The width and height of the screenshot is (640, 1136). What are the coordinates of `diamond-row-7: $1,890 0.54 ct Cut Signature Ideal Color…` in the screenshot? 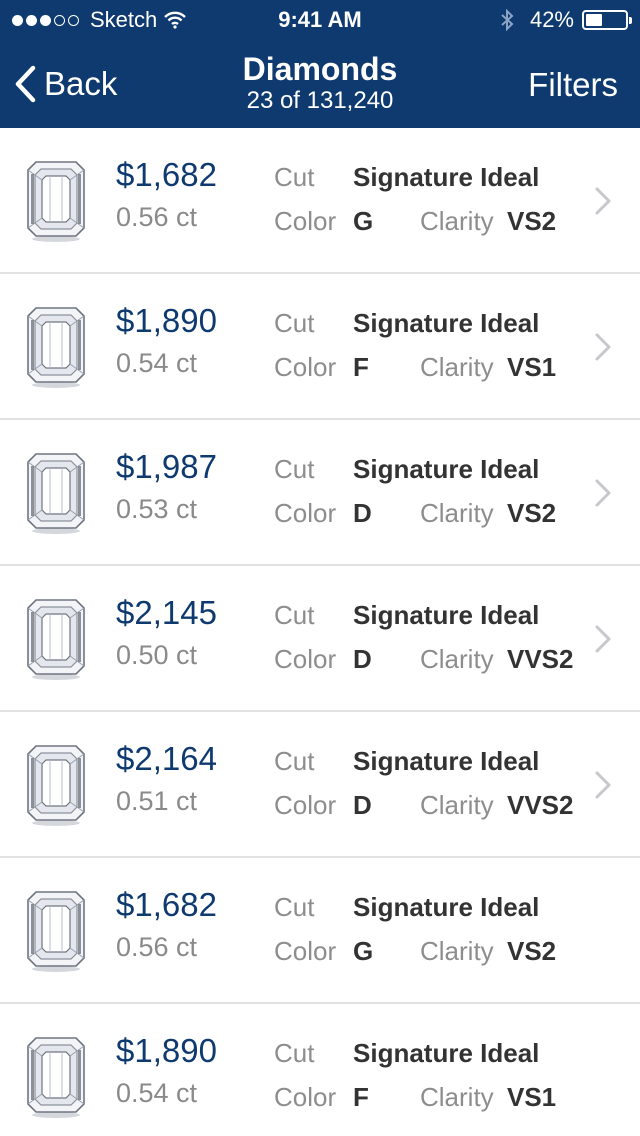 It's located at (320, 1070).